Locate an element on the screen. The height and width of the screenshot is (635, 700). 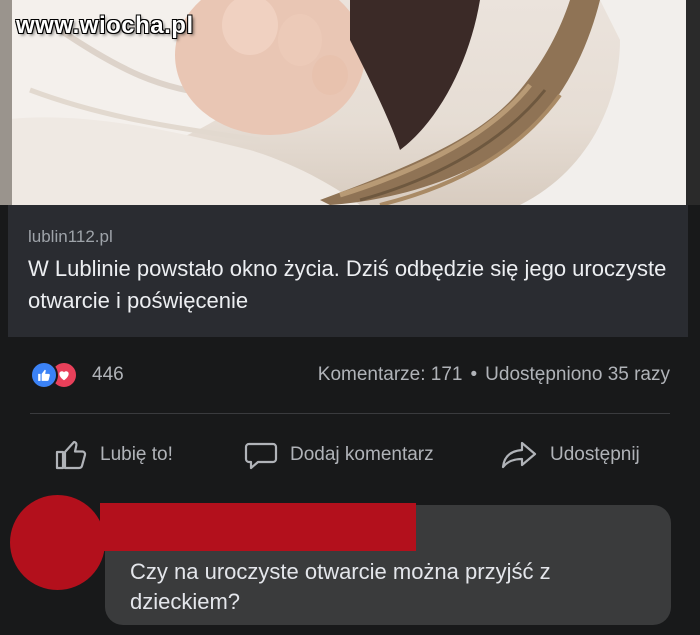
like-button: Lubię to! is located at coordinates (113, 455).